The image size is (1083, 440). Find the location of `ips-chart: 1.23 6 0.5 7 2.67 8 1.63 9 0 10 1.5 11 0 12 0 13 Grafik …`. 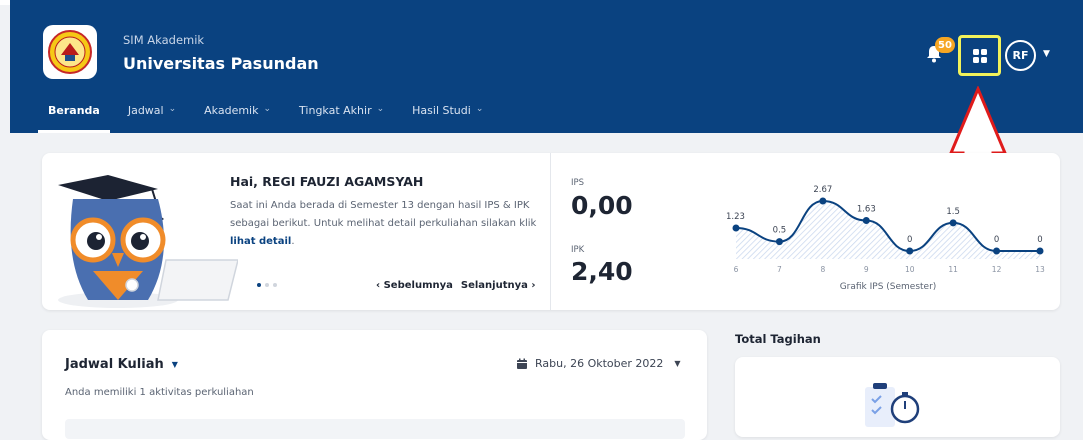

ips-chart: 1.23 6 0.5 7 2.67 8 1.63 9 0 10 1.5 11 0 12 0 13 Grafik … is located at coordinates (885, 238).